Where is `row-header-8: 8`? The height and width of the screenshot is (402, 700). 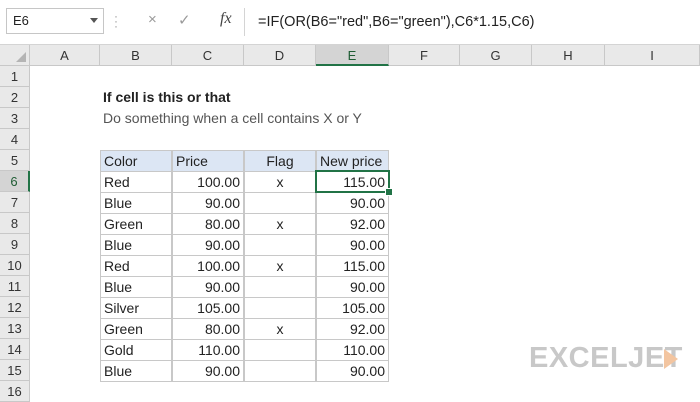
row-header-8: 8 is located at coordinates (15, 223).